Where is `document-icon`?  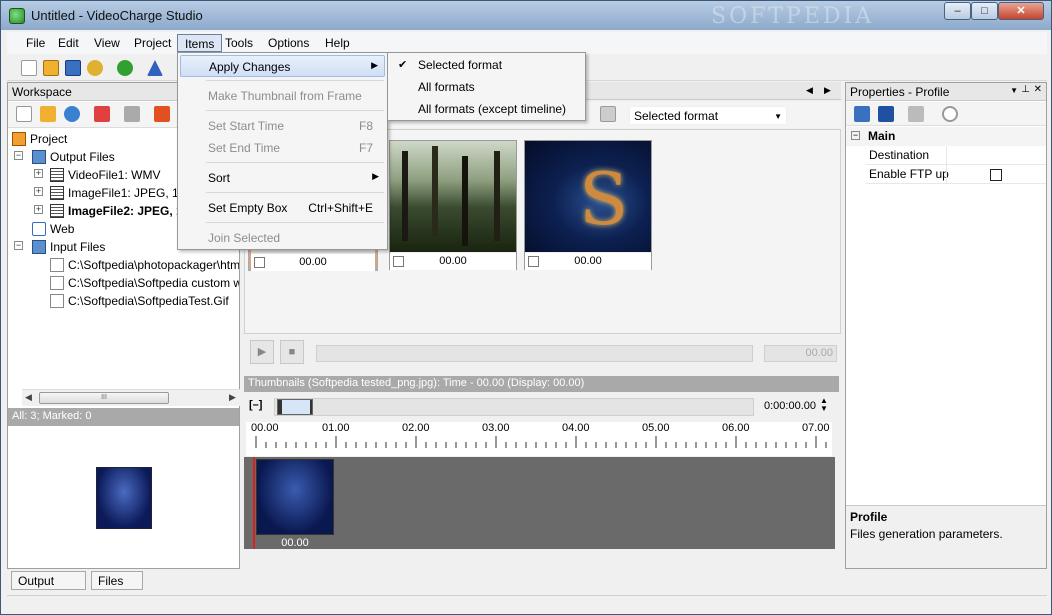 document-icon is located at coordinates (57, 283).